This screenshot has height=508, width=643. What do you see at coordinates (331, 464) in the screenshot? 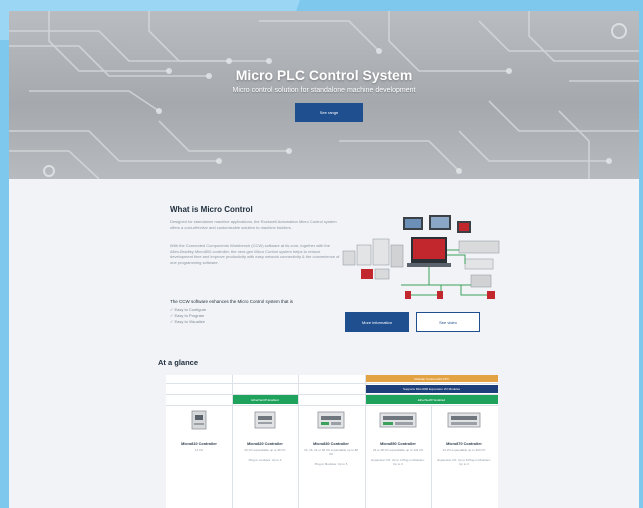
I see `product-detail: Plug-in Modules: Up to 5` at bounding box center [331, 464].